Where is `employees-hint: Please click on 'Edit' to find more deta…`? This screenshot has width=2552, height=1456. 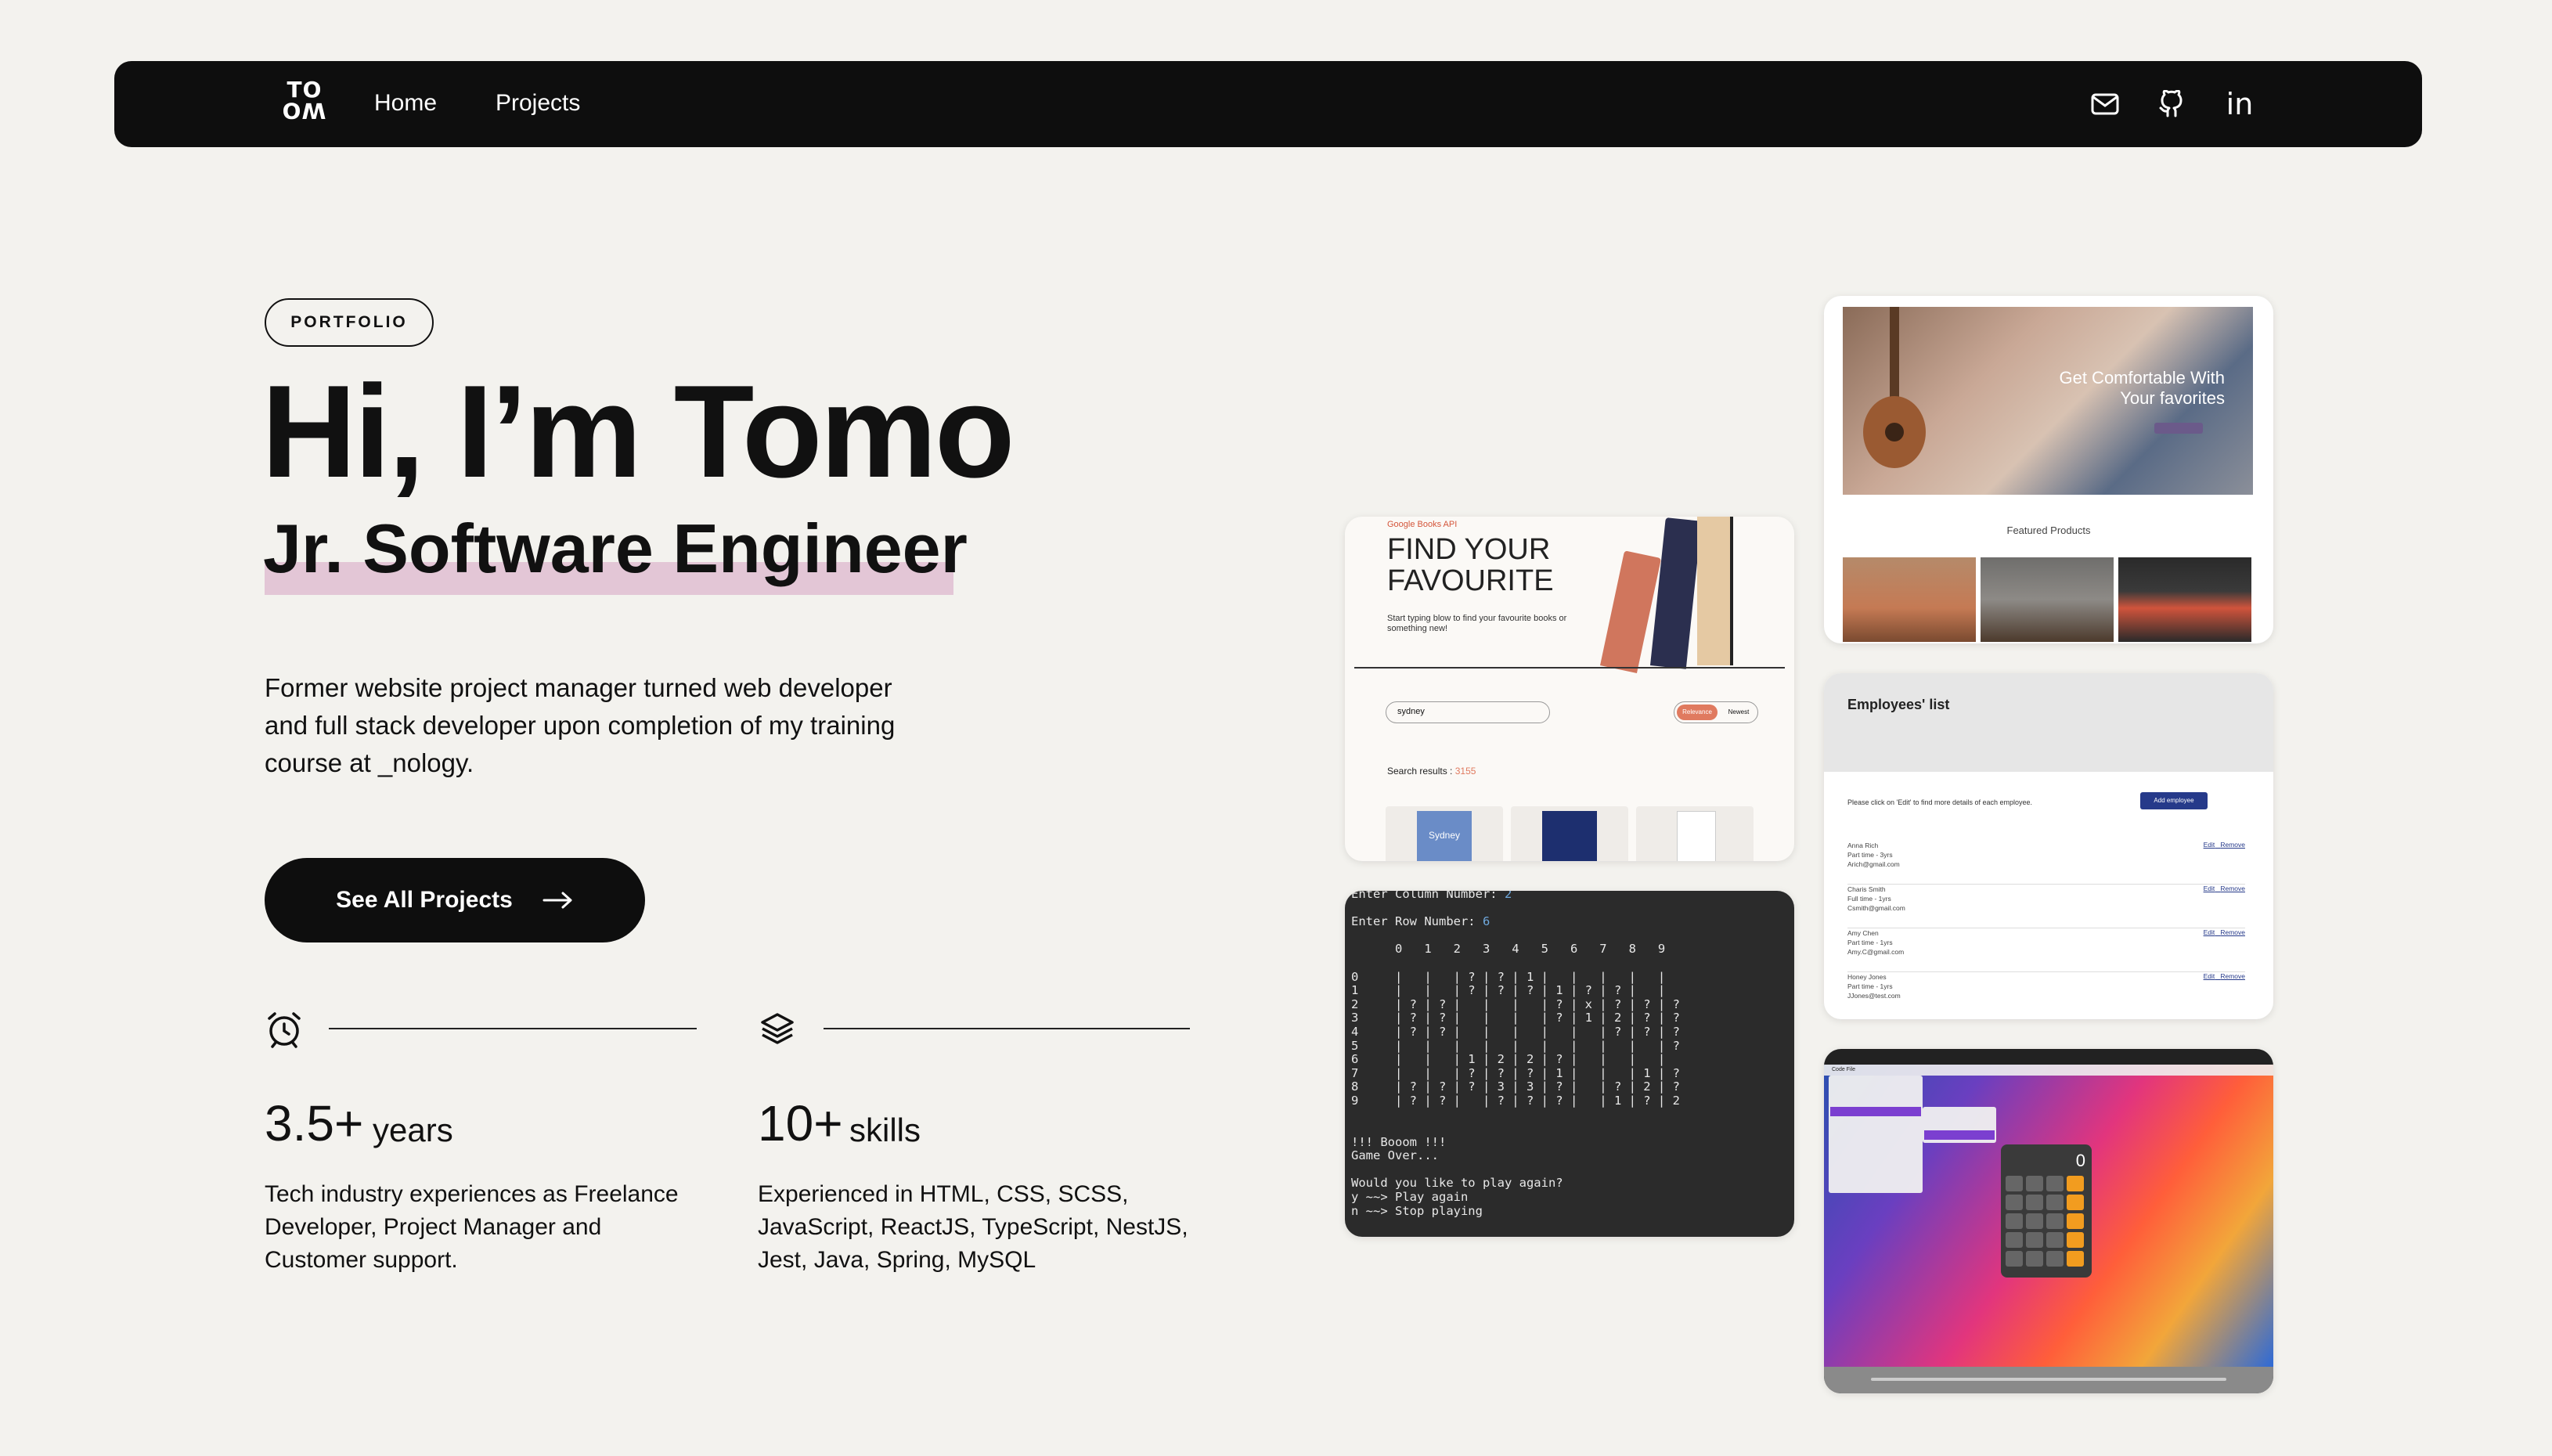
employees-hint: Please click on 'Edit' to find more deta… is located at coordinates (1940, 802).